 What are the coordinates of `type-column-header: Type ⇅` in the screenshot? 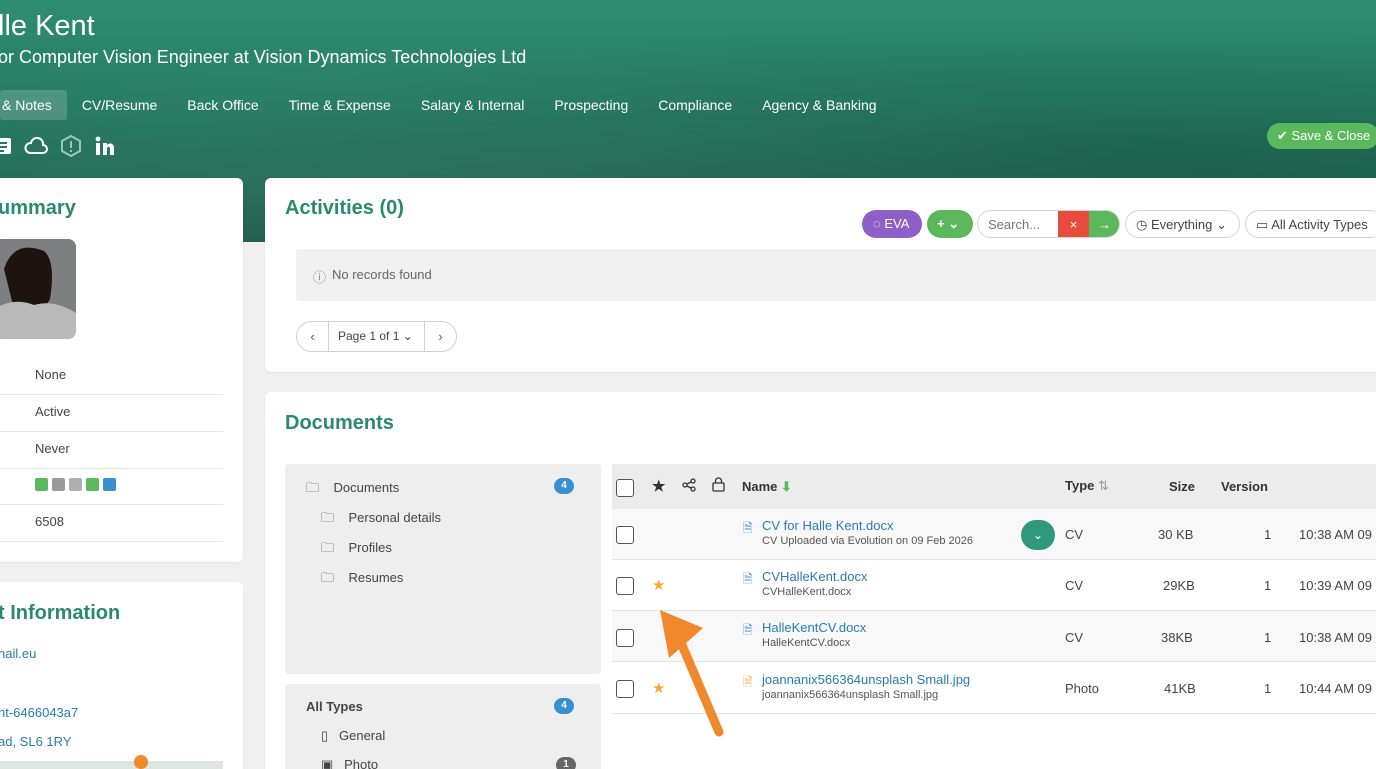 It's located at (1087, 486).